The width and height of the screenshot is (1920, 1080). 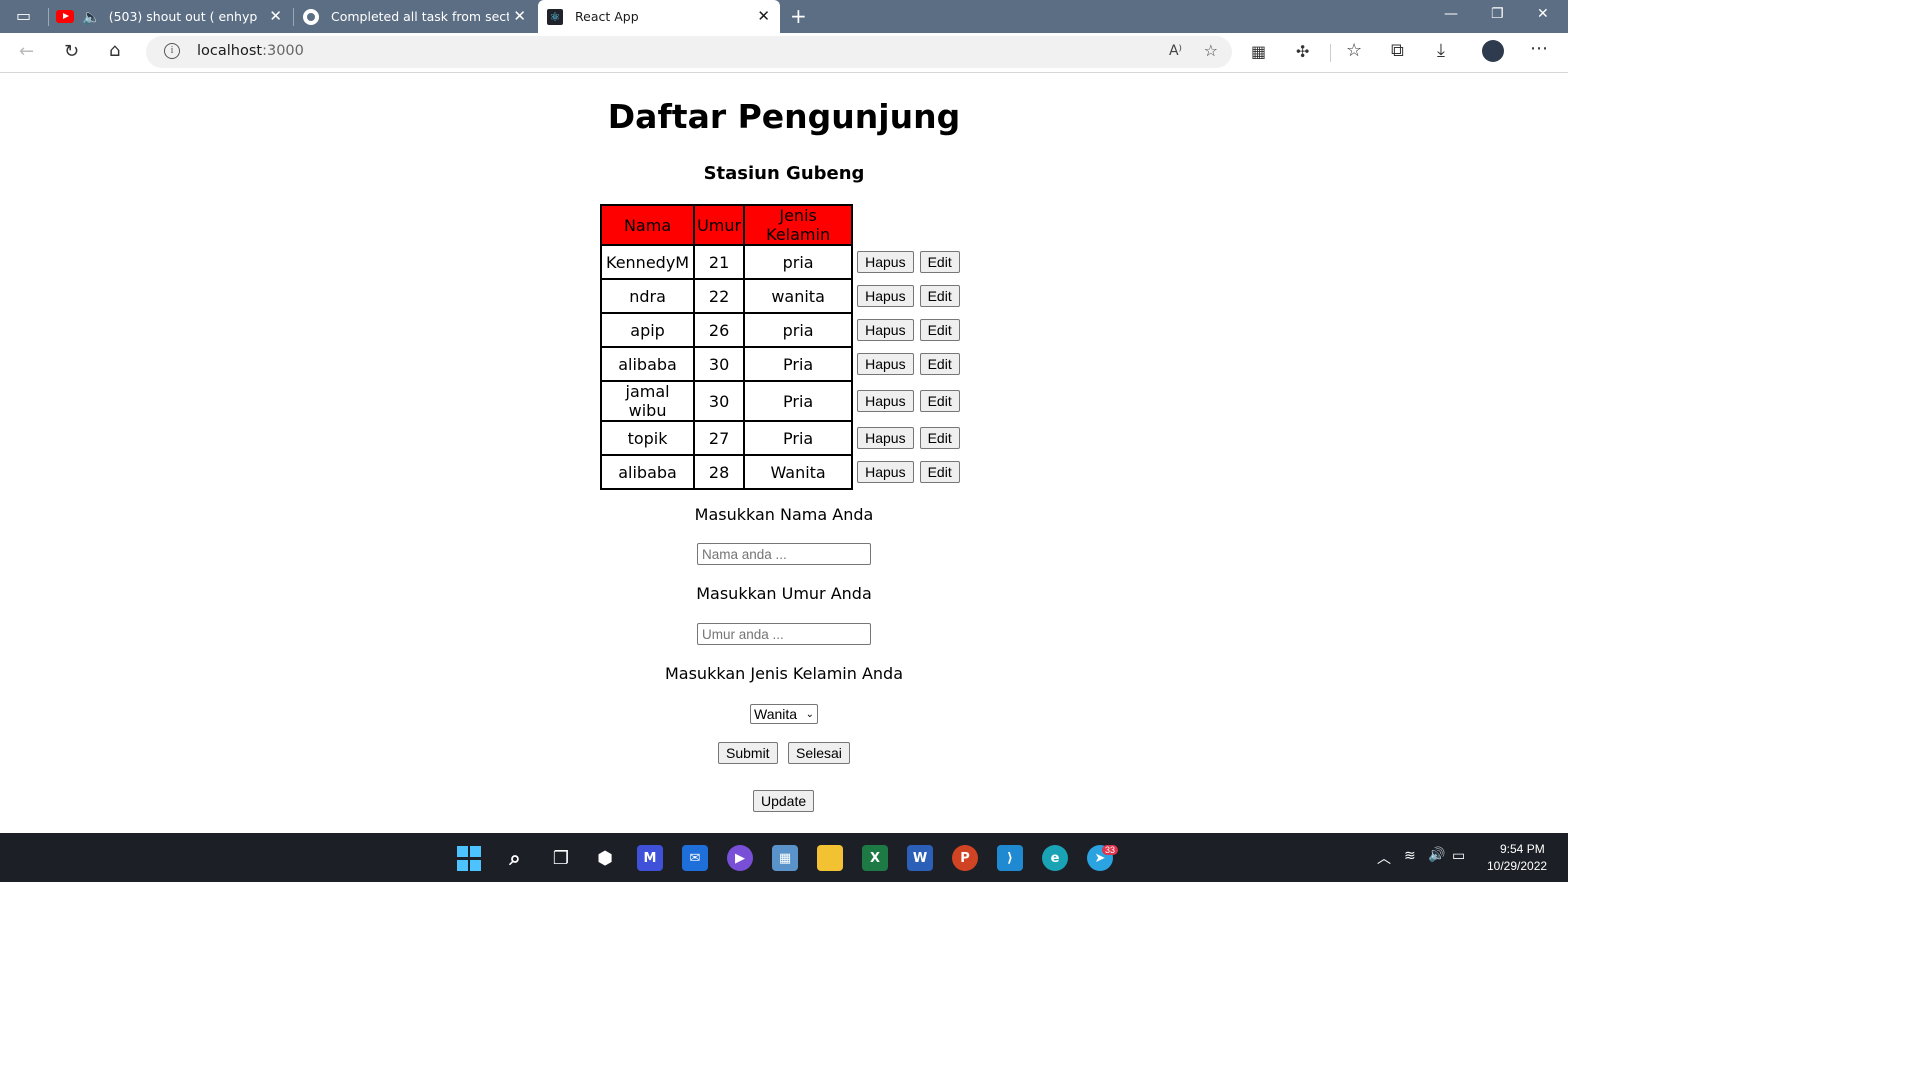 What do you see at coordinates (798, 472) in the screenshot?
I see `cell-jenis-kelamin: Wanita` at bounding box center [798, 472].